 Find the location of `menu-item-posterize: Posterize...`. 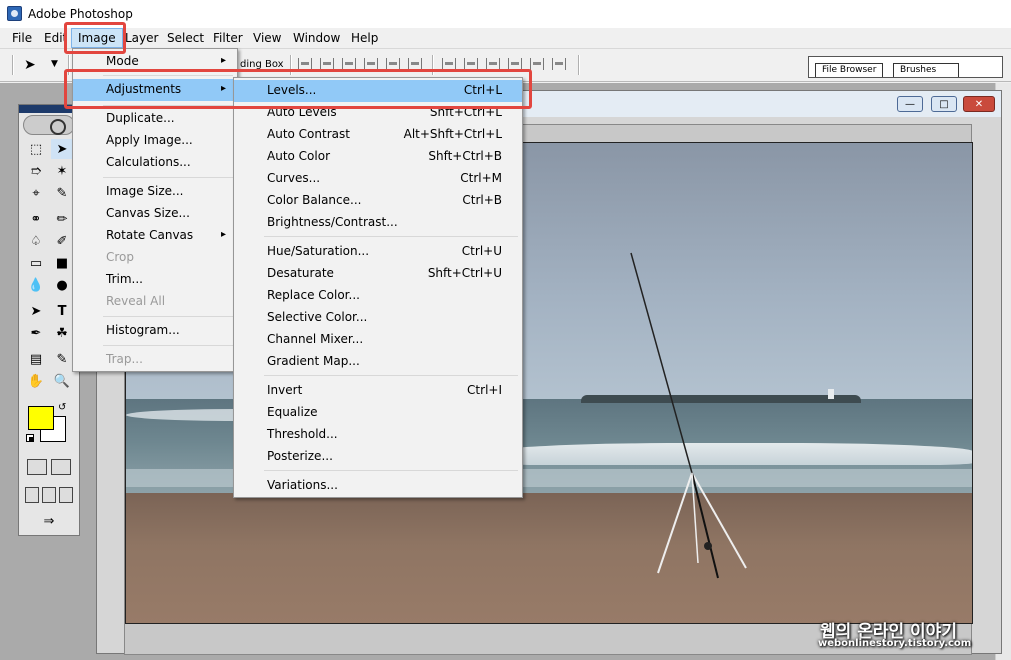

menu-item-posterize: Posterize... is located at coordinates (378, 457).